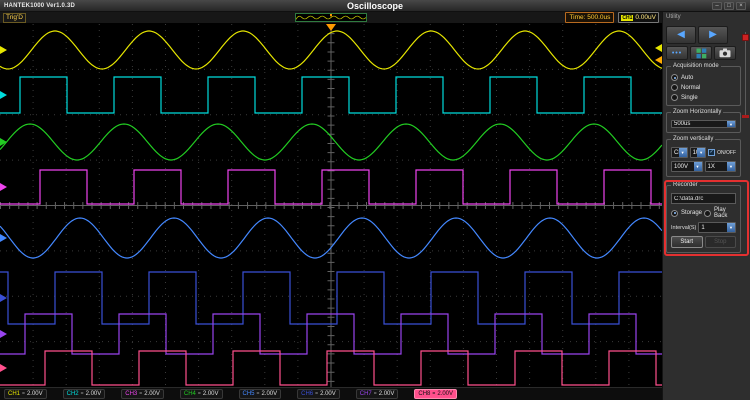 This screenshot has width=750, height=400. I want to click on channel-badge-ch7: CH7 = 2.00V, so click(377, 394).